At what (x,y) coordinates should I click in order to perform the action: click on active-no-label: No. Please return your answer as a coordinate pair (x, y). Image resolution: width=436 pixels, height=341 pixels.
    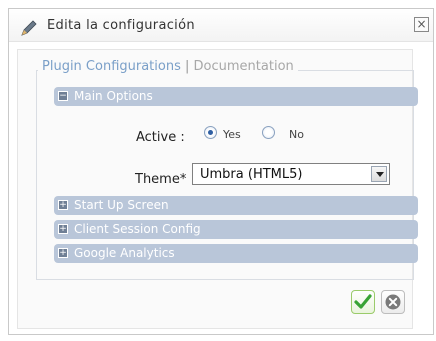
    Looking at the image, I should click on (296, 134).